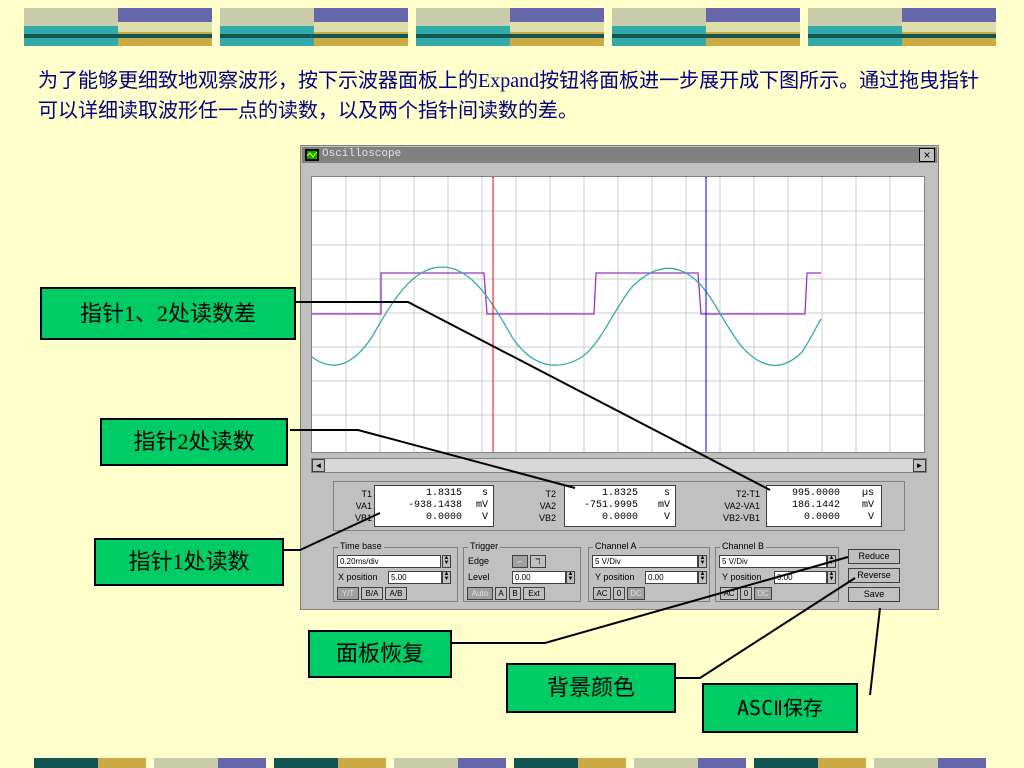 Image resolution: width=1024 pixels, height=768 pixels. What do you see at coordinates (194, 442) in the screenshot?
I see `cursor-2-reading-callout: 指针2处读数` at bounding box center [194, 442].